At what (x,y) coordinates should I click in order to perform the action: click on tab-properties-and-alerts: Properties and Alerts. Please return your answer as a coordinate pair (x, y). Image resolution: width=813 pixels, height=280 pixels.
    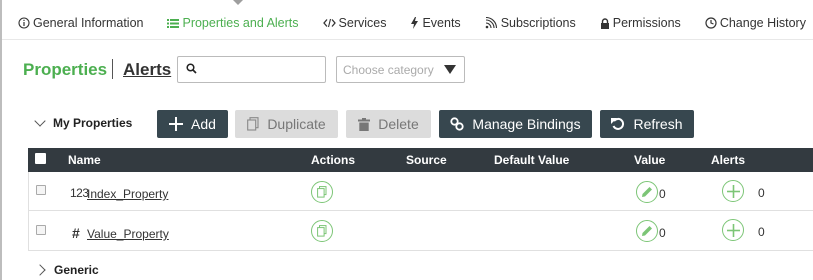
    Looking at the image, I should click on (233, 23).